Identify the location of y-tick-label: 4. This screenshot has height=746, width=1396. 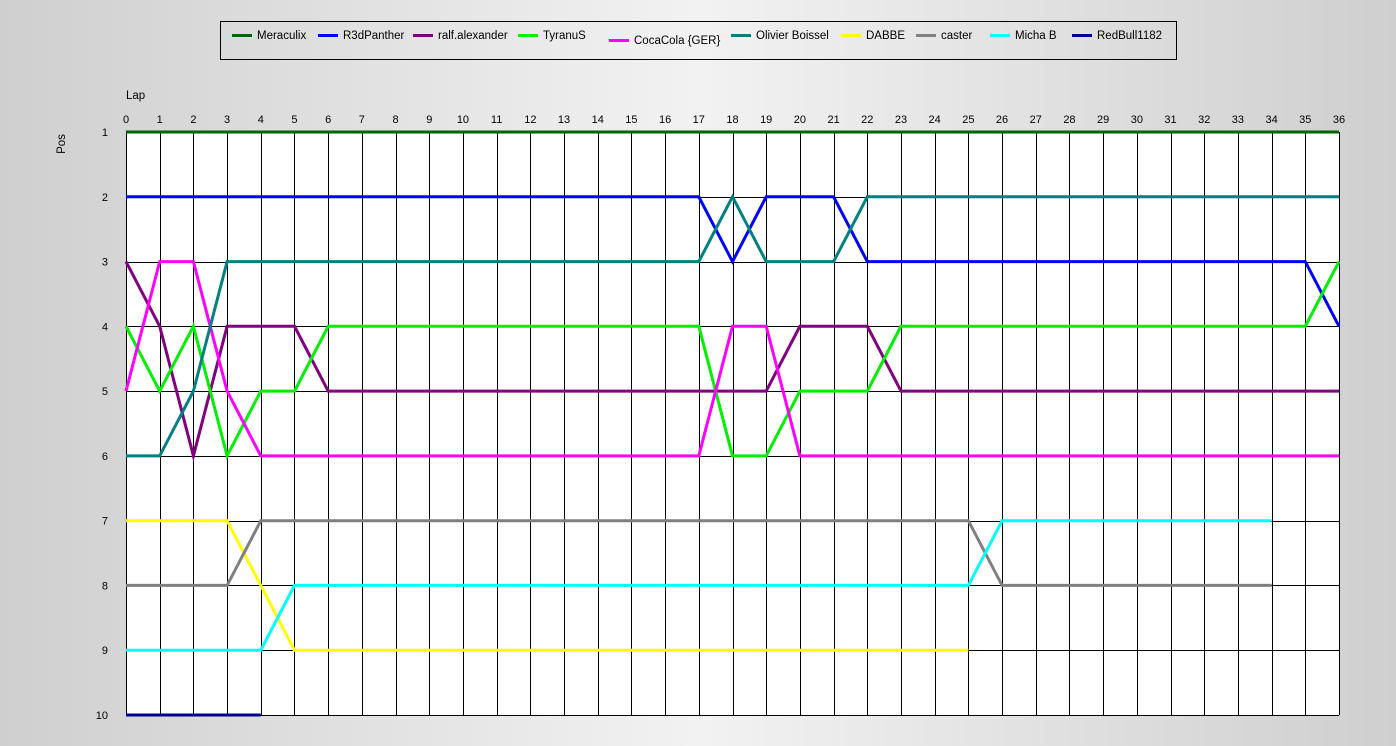
(105, 327).